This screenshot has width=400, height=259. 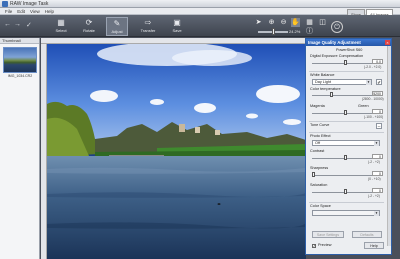 What do you see at coordinates (200, 4) in the screenshot?
I see `title-bar: RAW Image Task` at bounding box center [200, 4].